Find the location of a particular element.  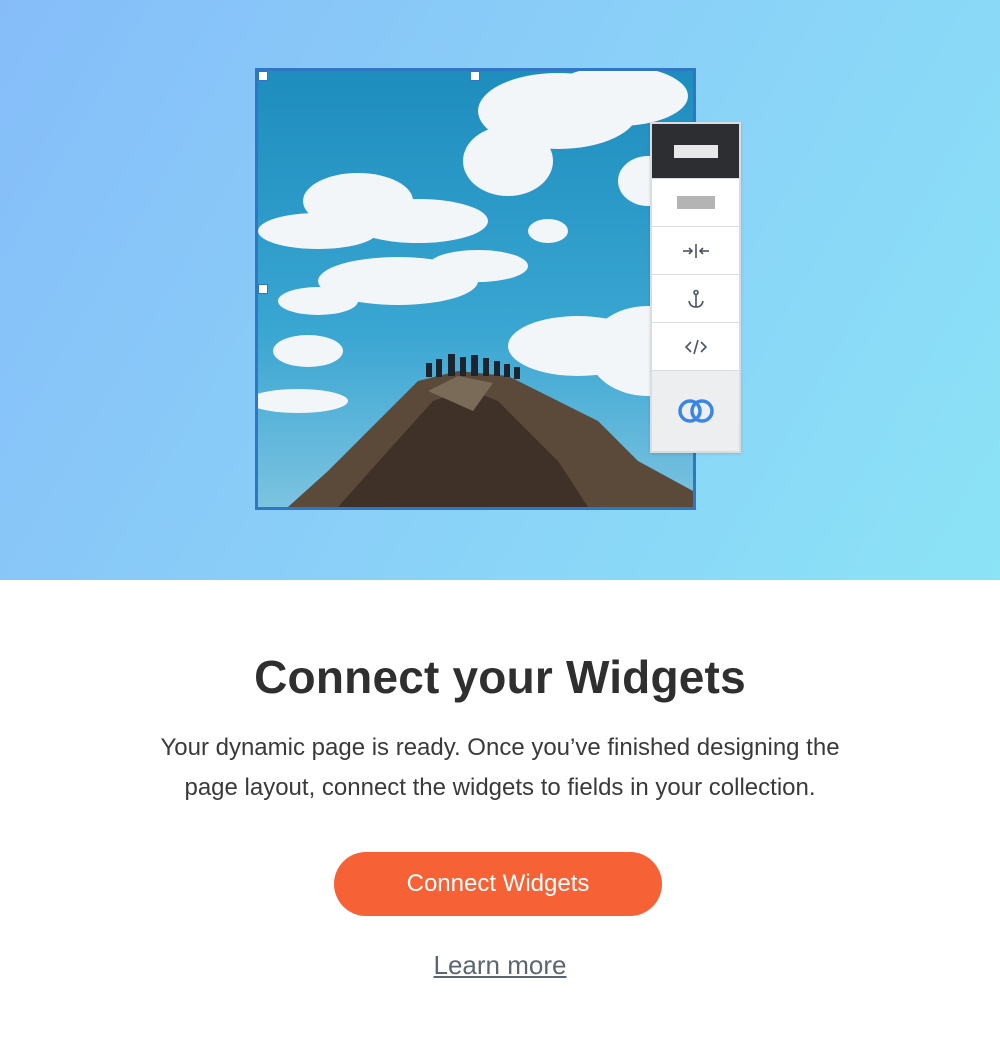

stretch-button is located at coordinates (695, 251).